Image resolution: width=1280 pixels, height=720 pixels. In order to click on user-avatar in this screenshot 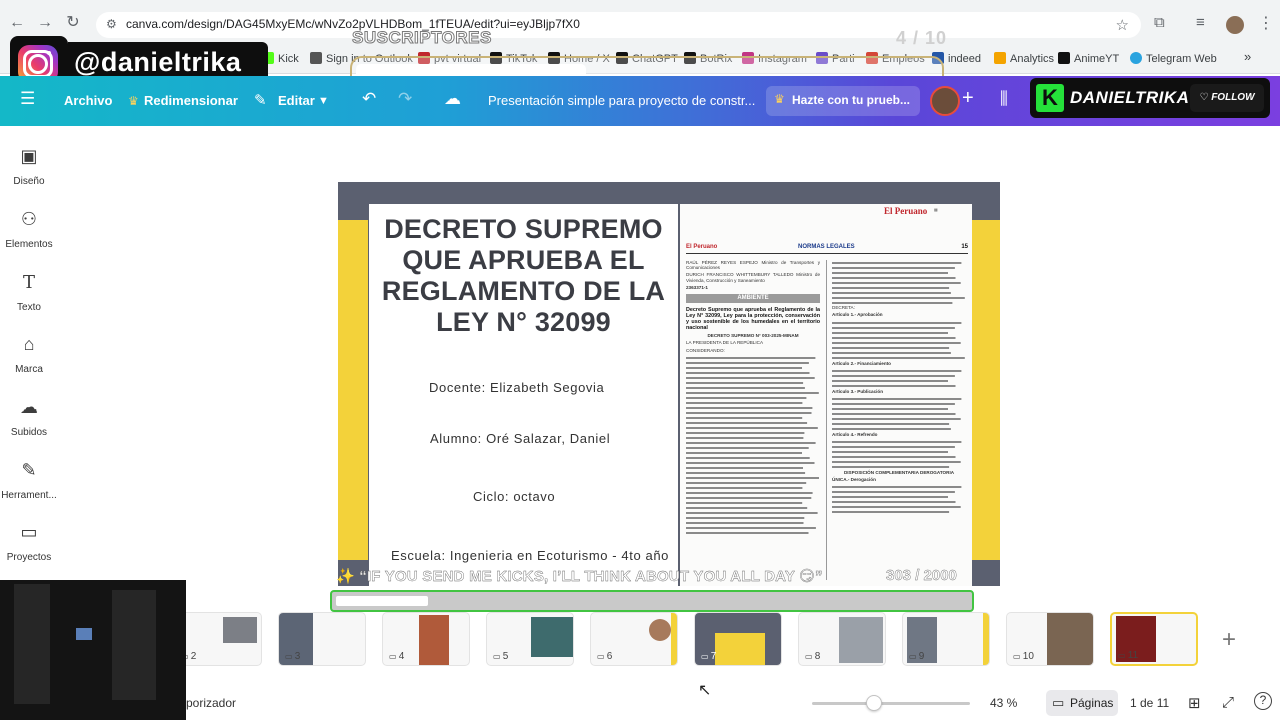, I will do `click(945, 101)`.